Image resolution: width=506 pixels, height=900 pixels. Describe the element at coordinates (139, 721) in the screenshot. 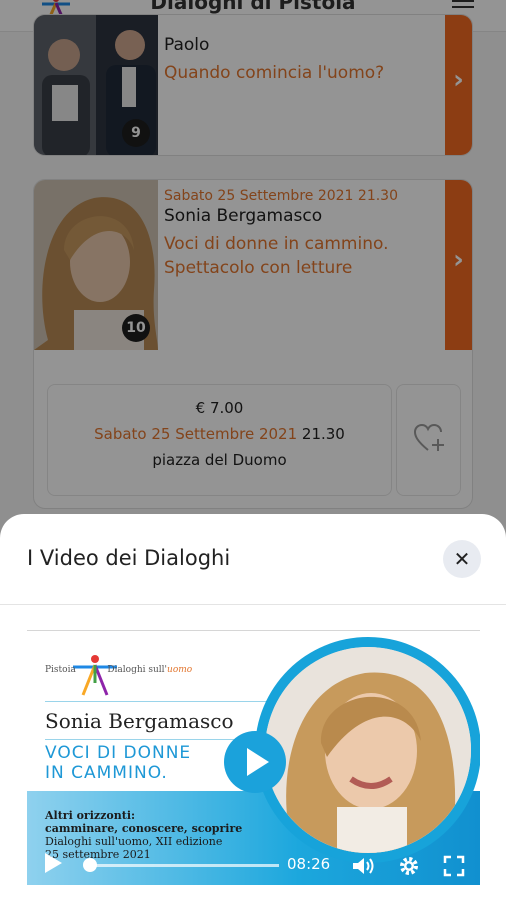

I see `video-speaker: Sonia Bergamasco` at that location.